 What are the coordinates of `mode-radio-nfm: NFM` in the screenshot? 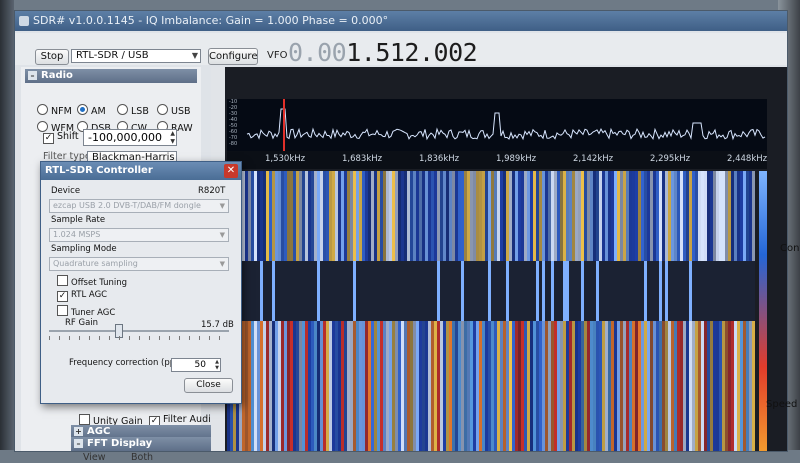 It's located at (54, 110).